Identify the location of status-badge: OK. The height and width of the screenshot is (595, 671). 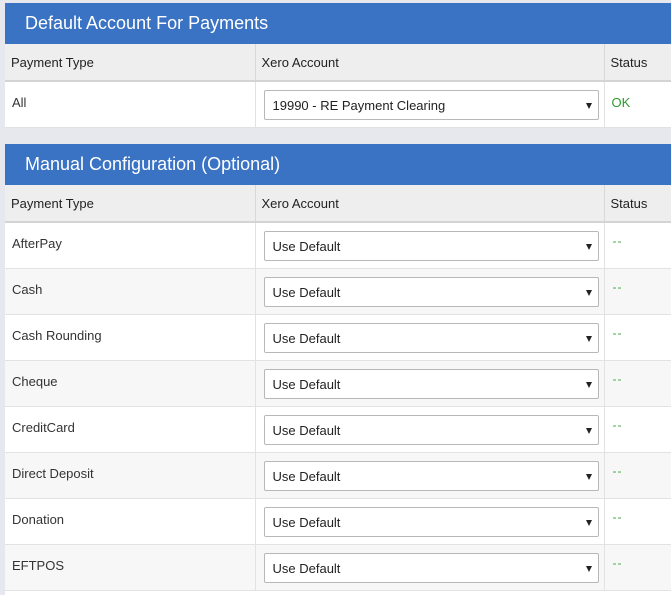
(621, 102).